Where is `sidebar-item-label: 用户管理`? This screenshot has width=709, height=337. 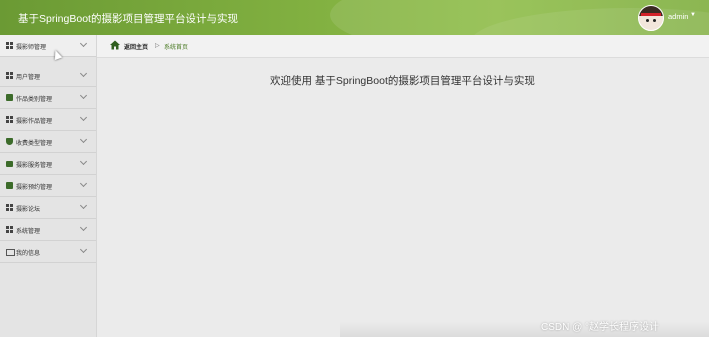 sidebar-item-label: 用户管理 is located at coordinates (28, 78).